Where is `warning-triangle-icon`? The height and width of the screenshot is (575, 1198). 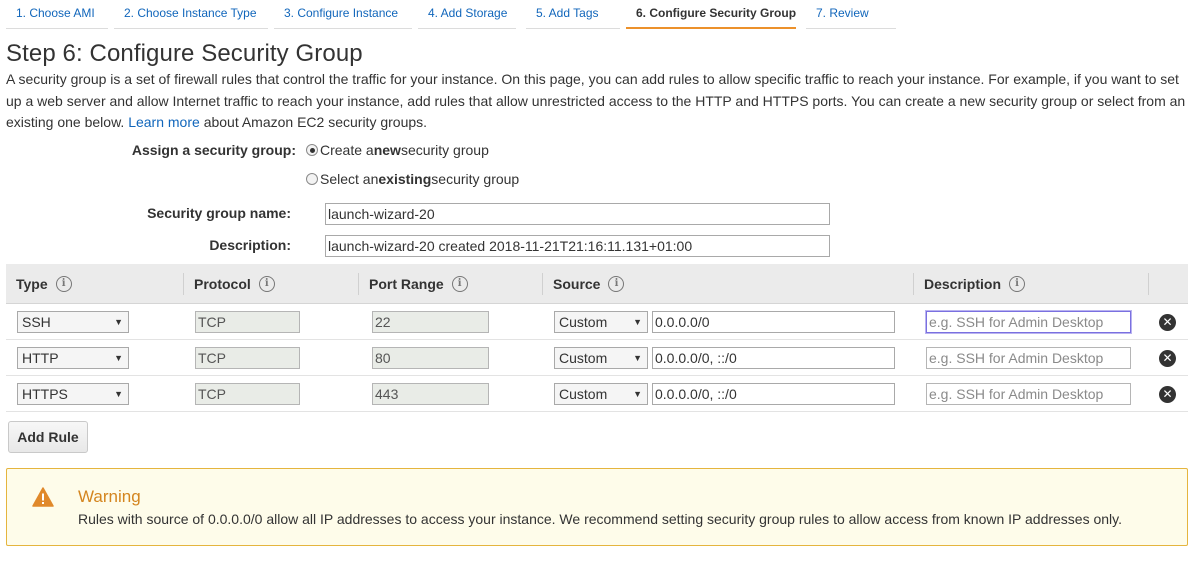 warning-triangle-icon is located at coordinates (43, 497).